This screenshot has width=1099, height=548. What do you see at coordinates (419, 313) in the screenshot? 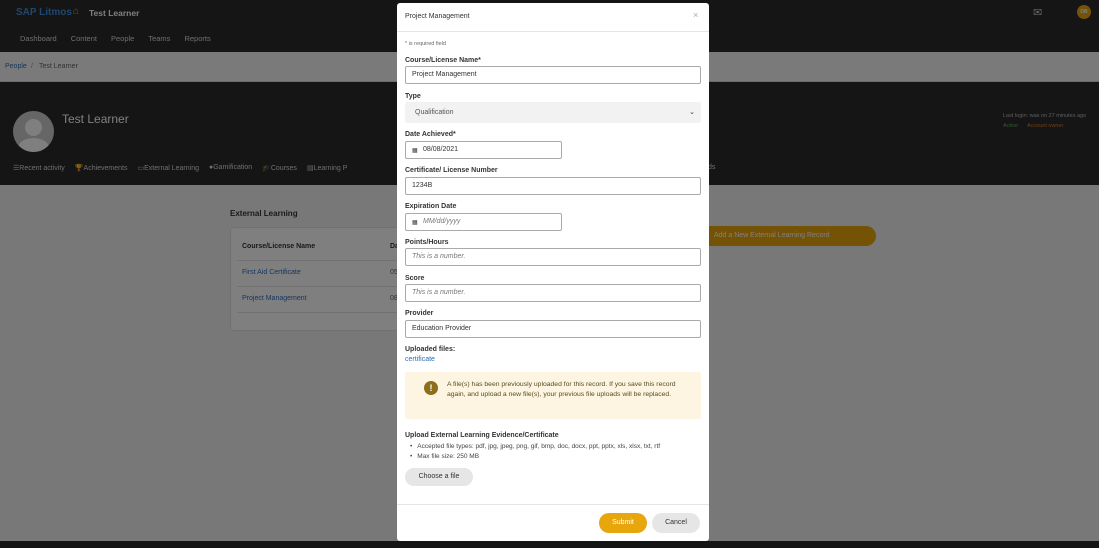
I see `provider-label: Provider` at bounding box center [419, 313].